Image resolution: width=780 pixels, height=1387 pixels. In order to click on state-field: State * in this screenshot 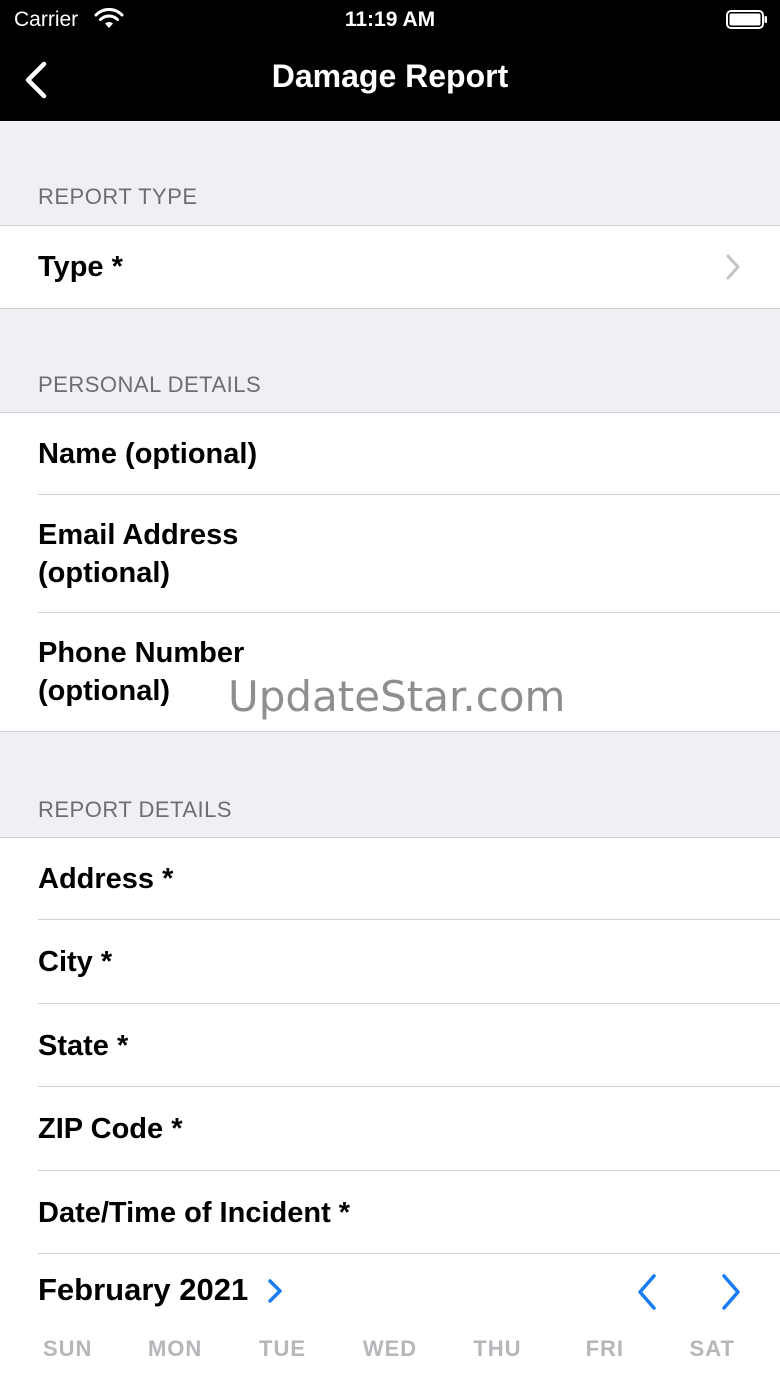, I will do `click(390, 1045)`.